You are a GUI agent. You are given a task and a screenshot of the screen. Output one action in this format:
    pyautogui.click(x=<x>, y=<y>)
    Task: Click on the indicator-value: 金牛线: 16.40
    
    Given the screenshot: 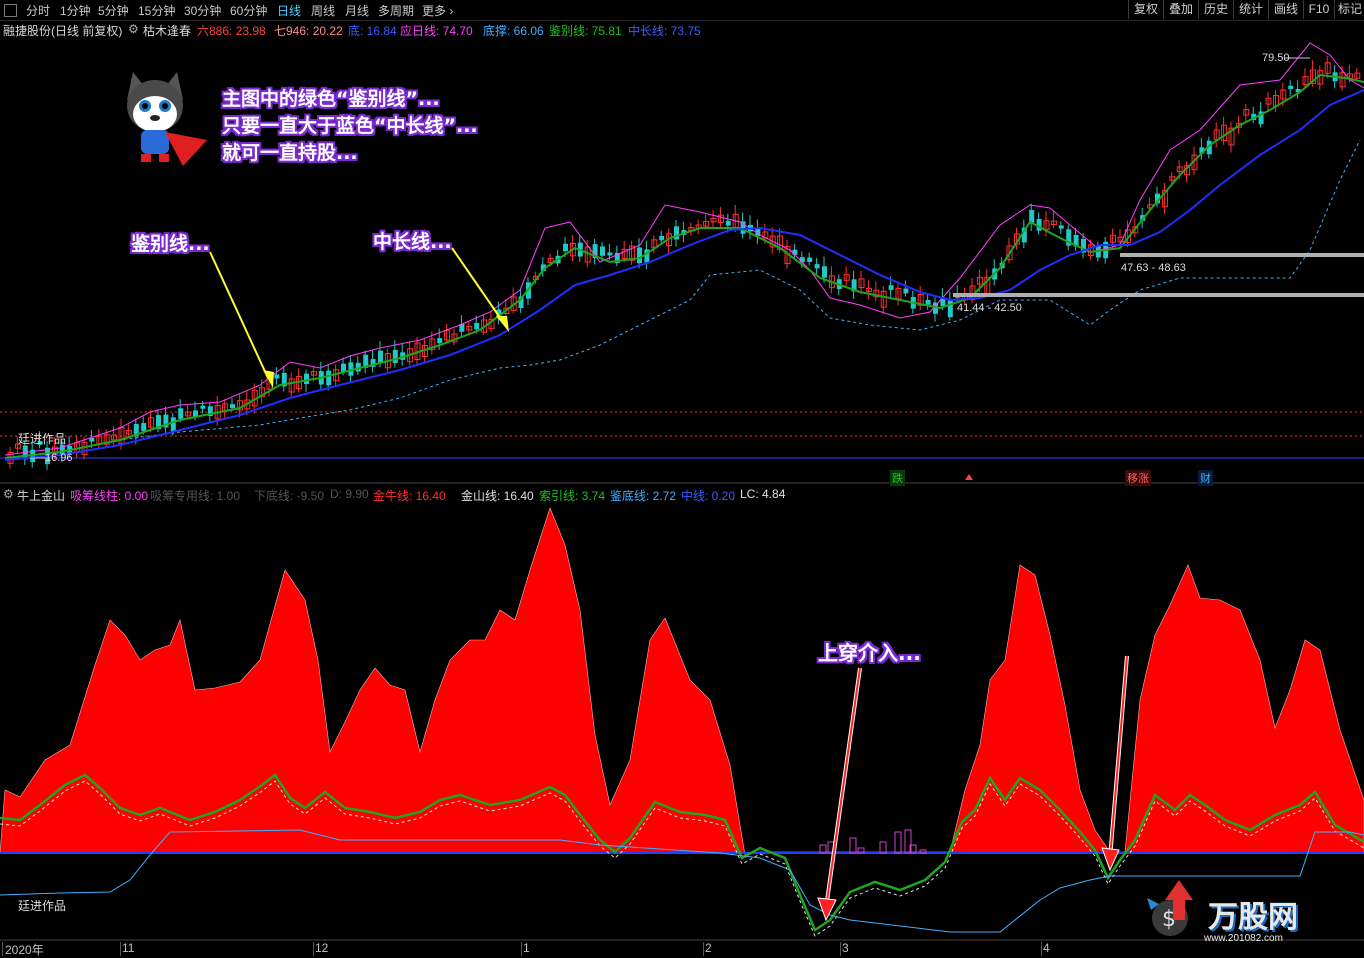 What is the action you would take?
    pyautogui.click(x=409, y=496)
    